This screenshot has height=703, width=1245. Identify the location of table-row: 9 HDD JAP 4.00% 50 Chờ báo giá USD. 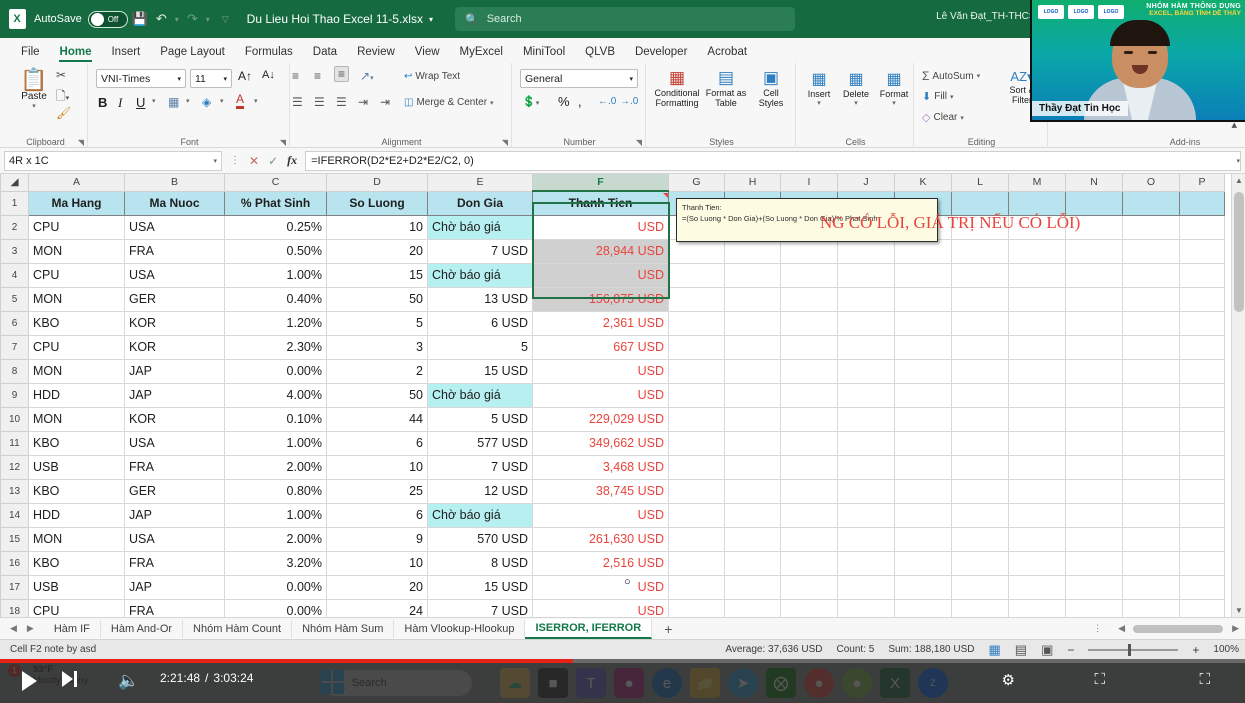
(612, 395).